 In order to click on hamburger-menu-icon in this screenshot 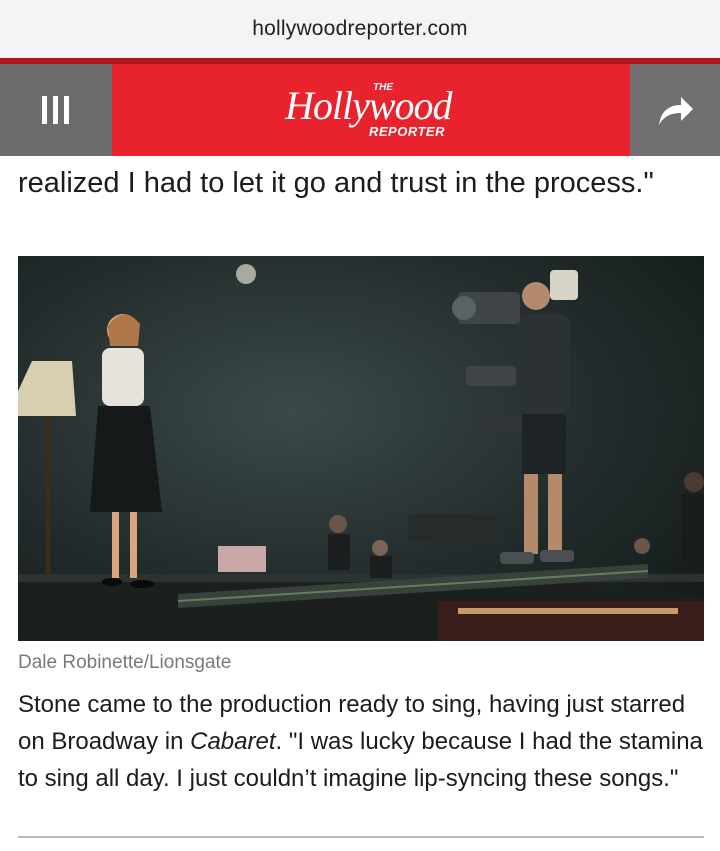, I will do `click(55, 110)`.